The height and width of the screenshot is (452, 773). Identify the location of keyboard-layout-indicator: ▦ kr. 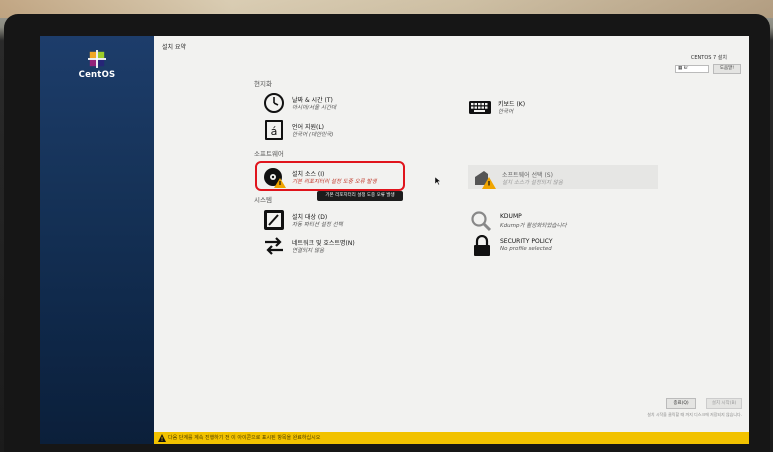
(692, 69).